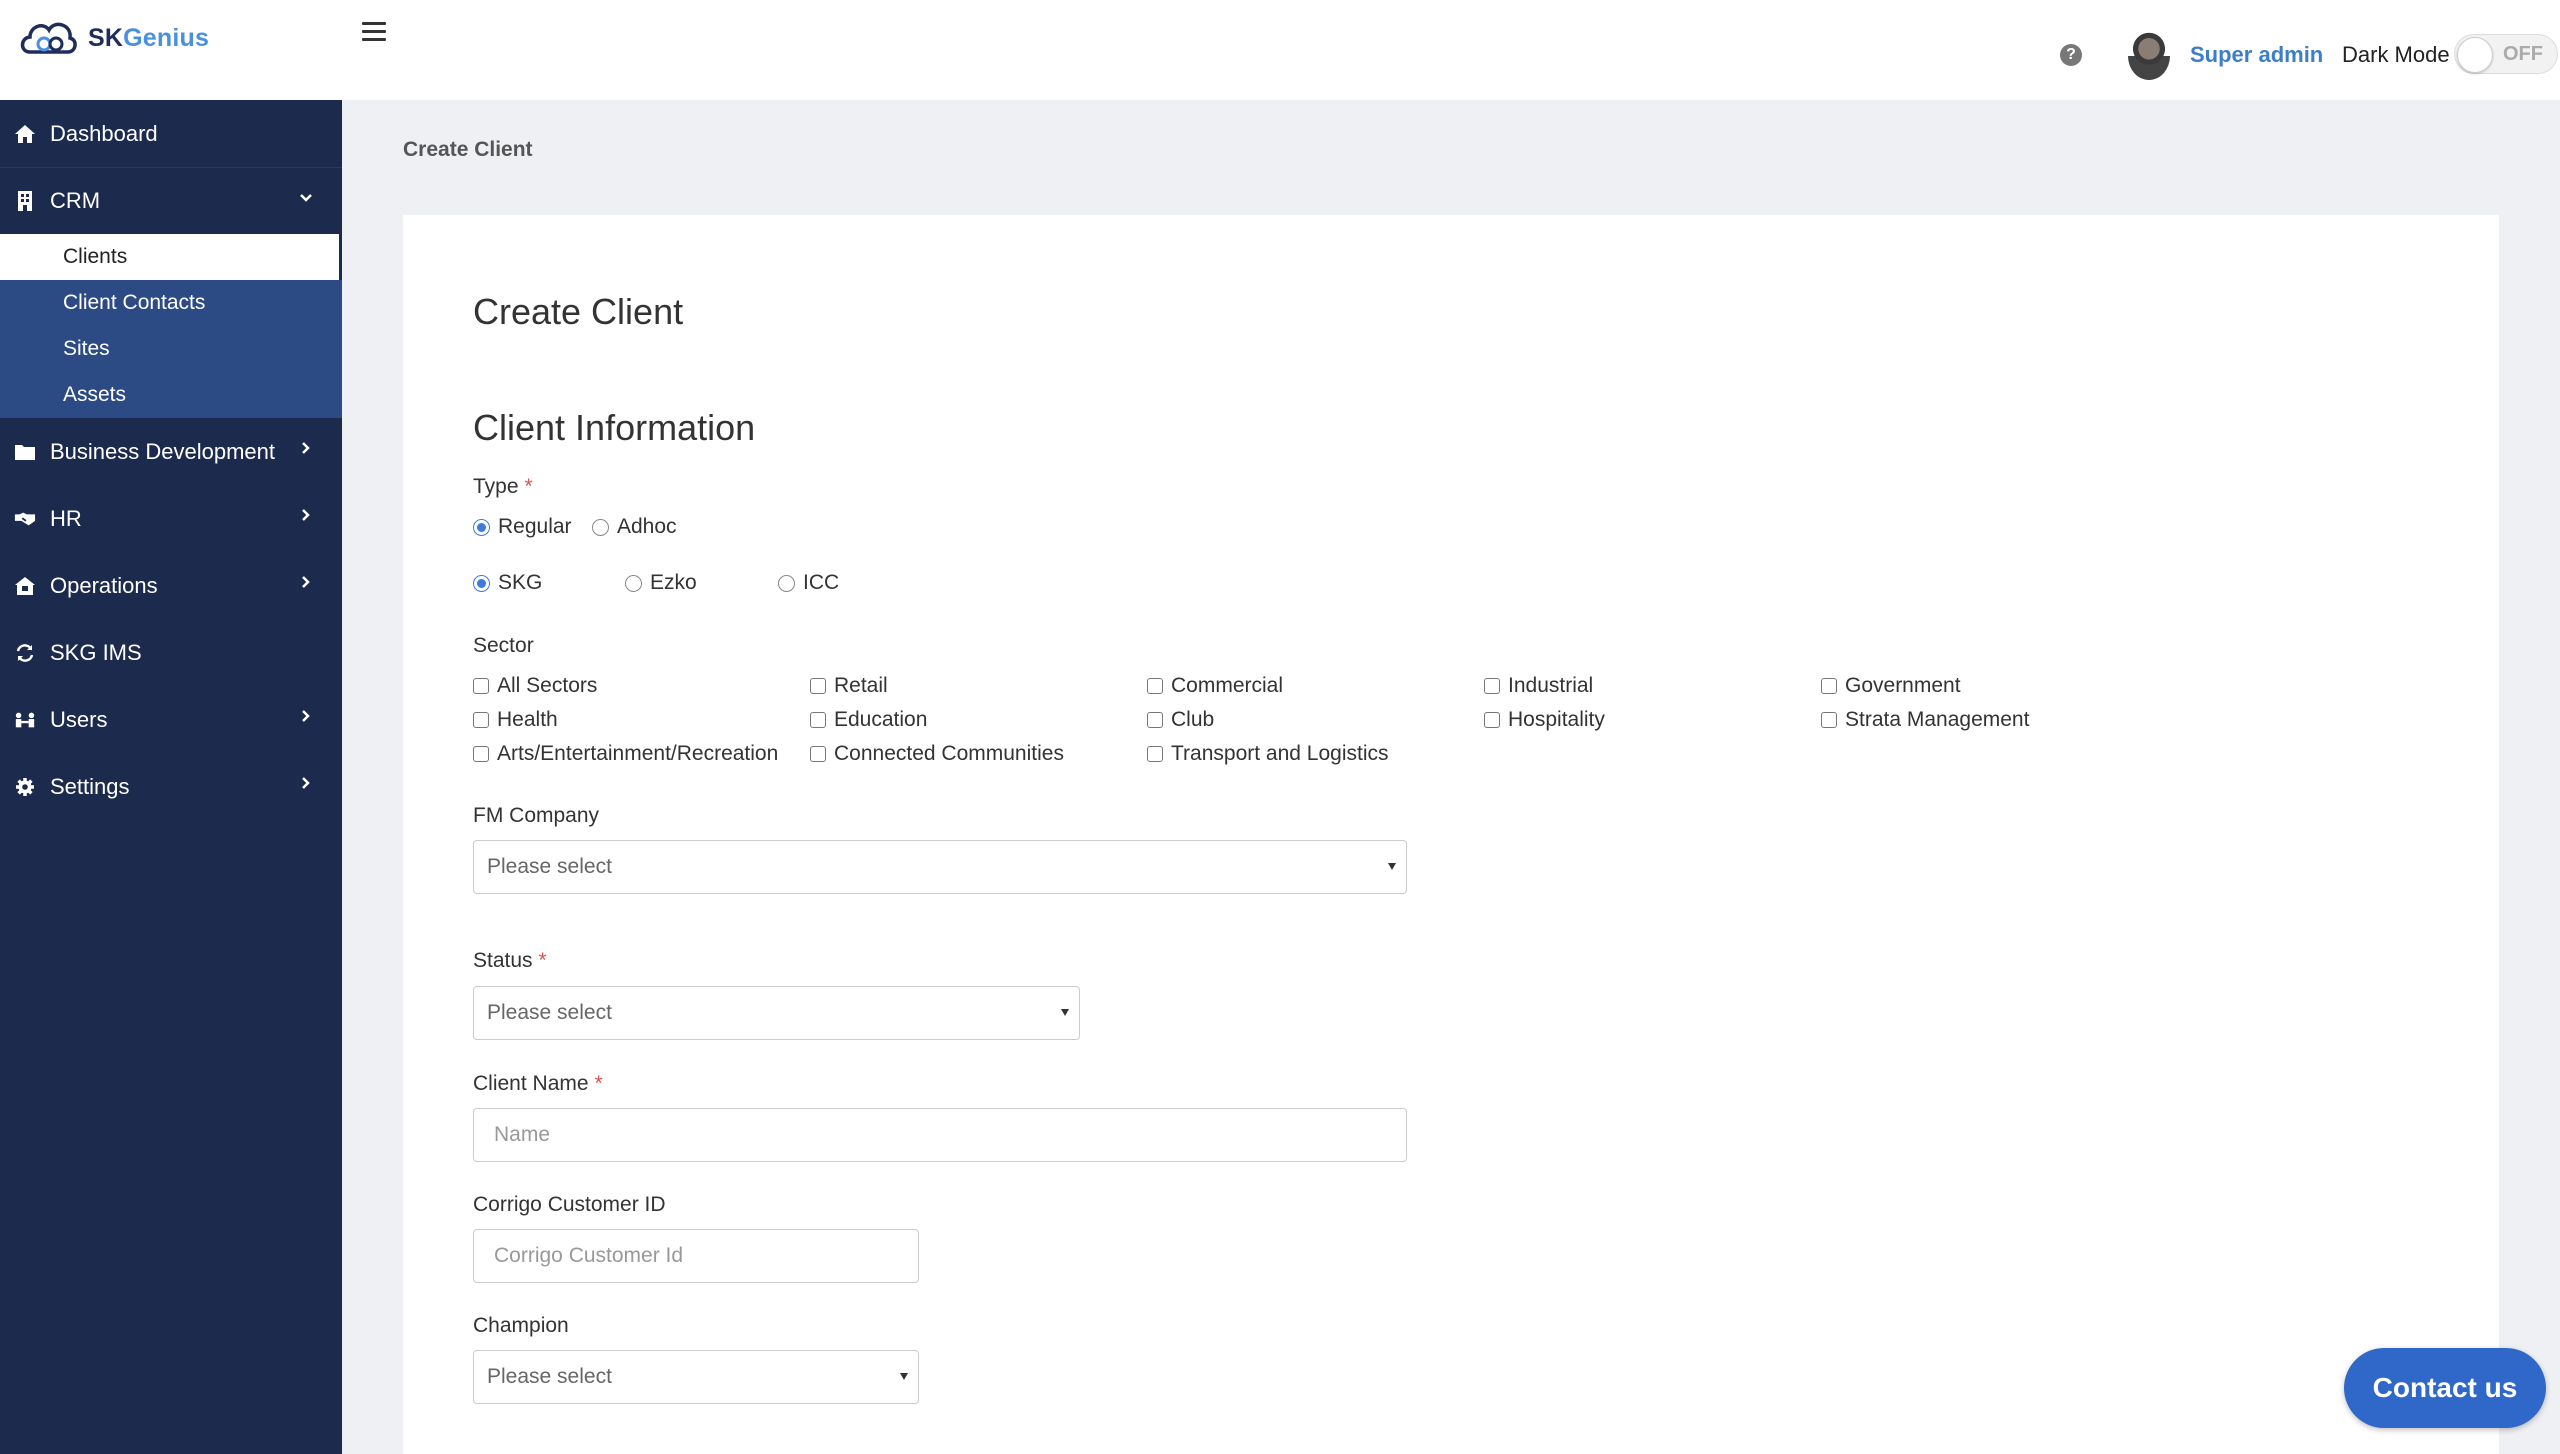  What do you see at coordinates (520, 582) in the screenshot?
I see `radio-label: SKG` at bounding box center [520, 582].